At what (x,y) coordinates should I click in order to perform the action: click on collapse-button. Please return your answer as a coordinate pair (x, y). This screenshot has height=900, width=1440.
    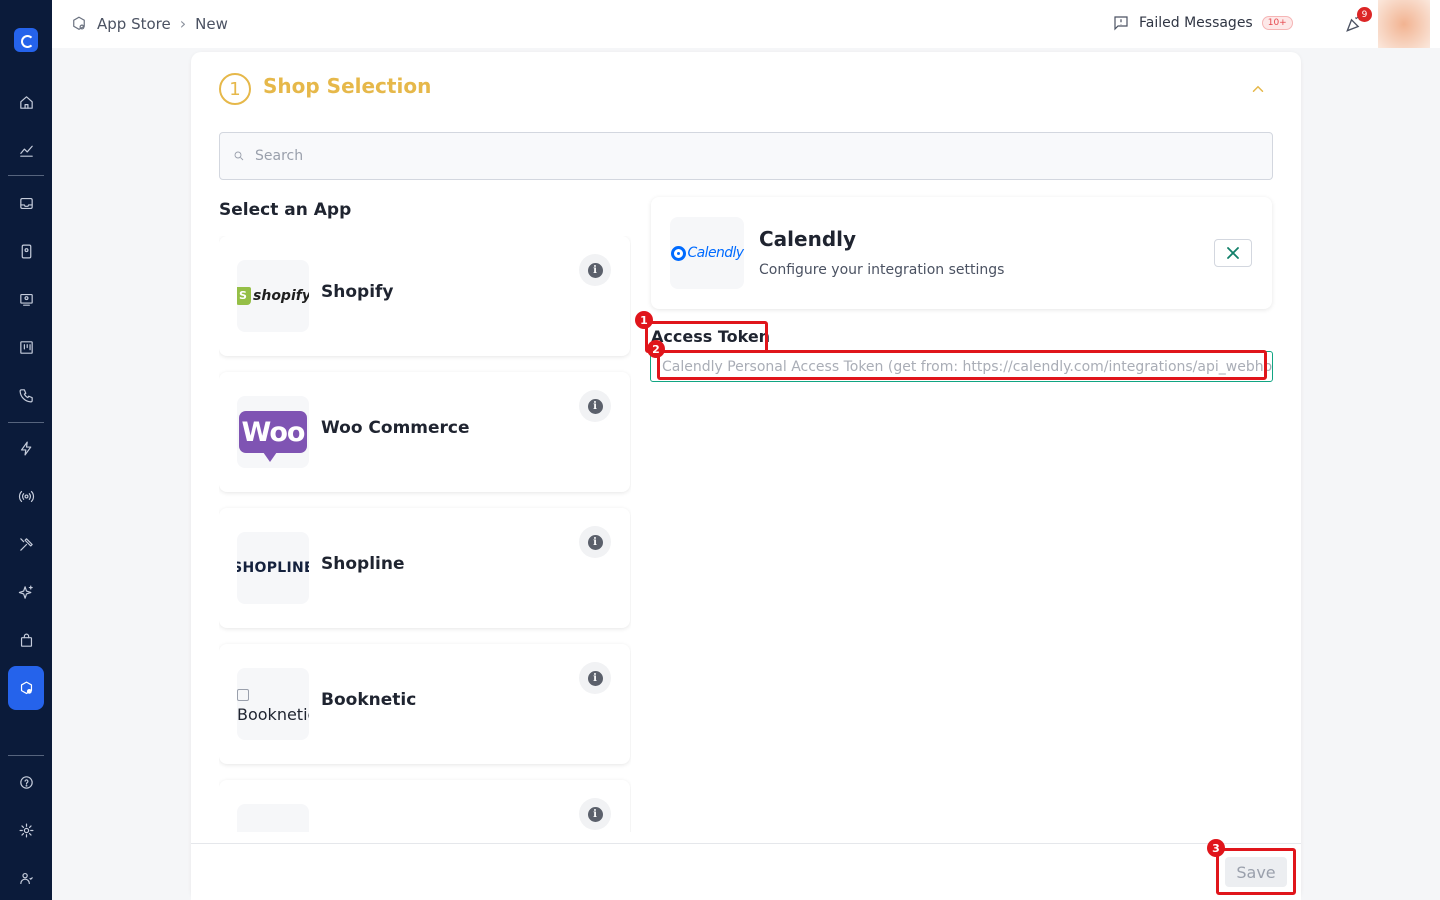
    Looking at the image, I should click on (1258, 89).